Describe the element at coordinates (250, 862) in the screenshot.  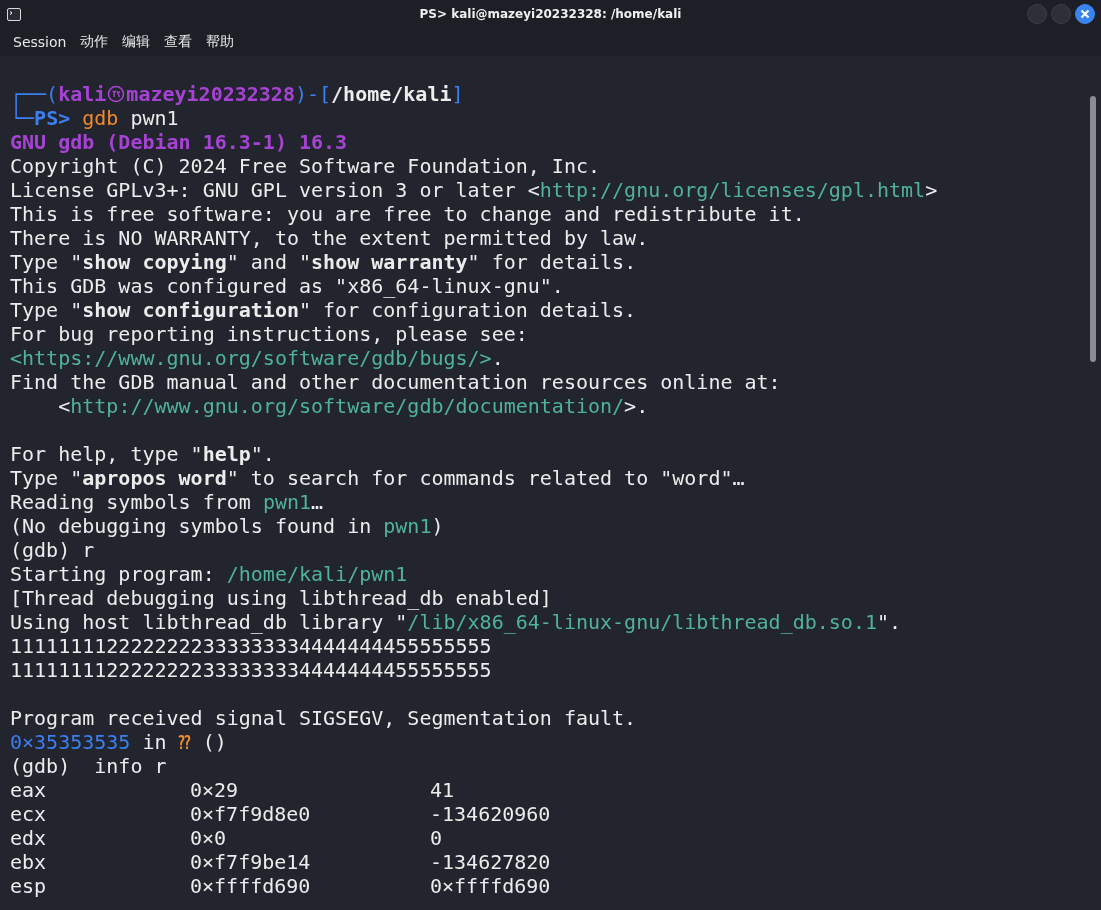
I see `register-hex: 0×f7f9be14` at that location.